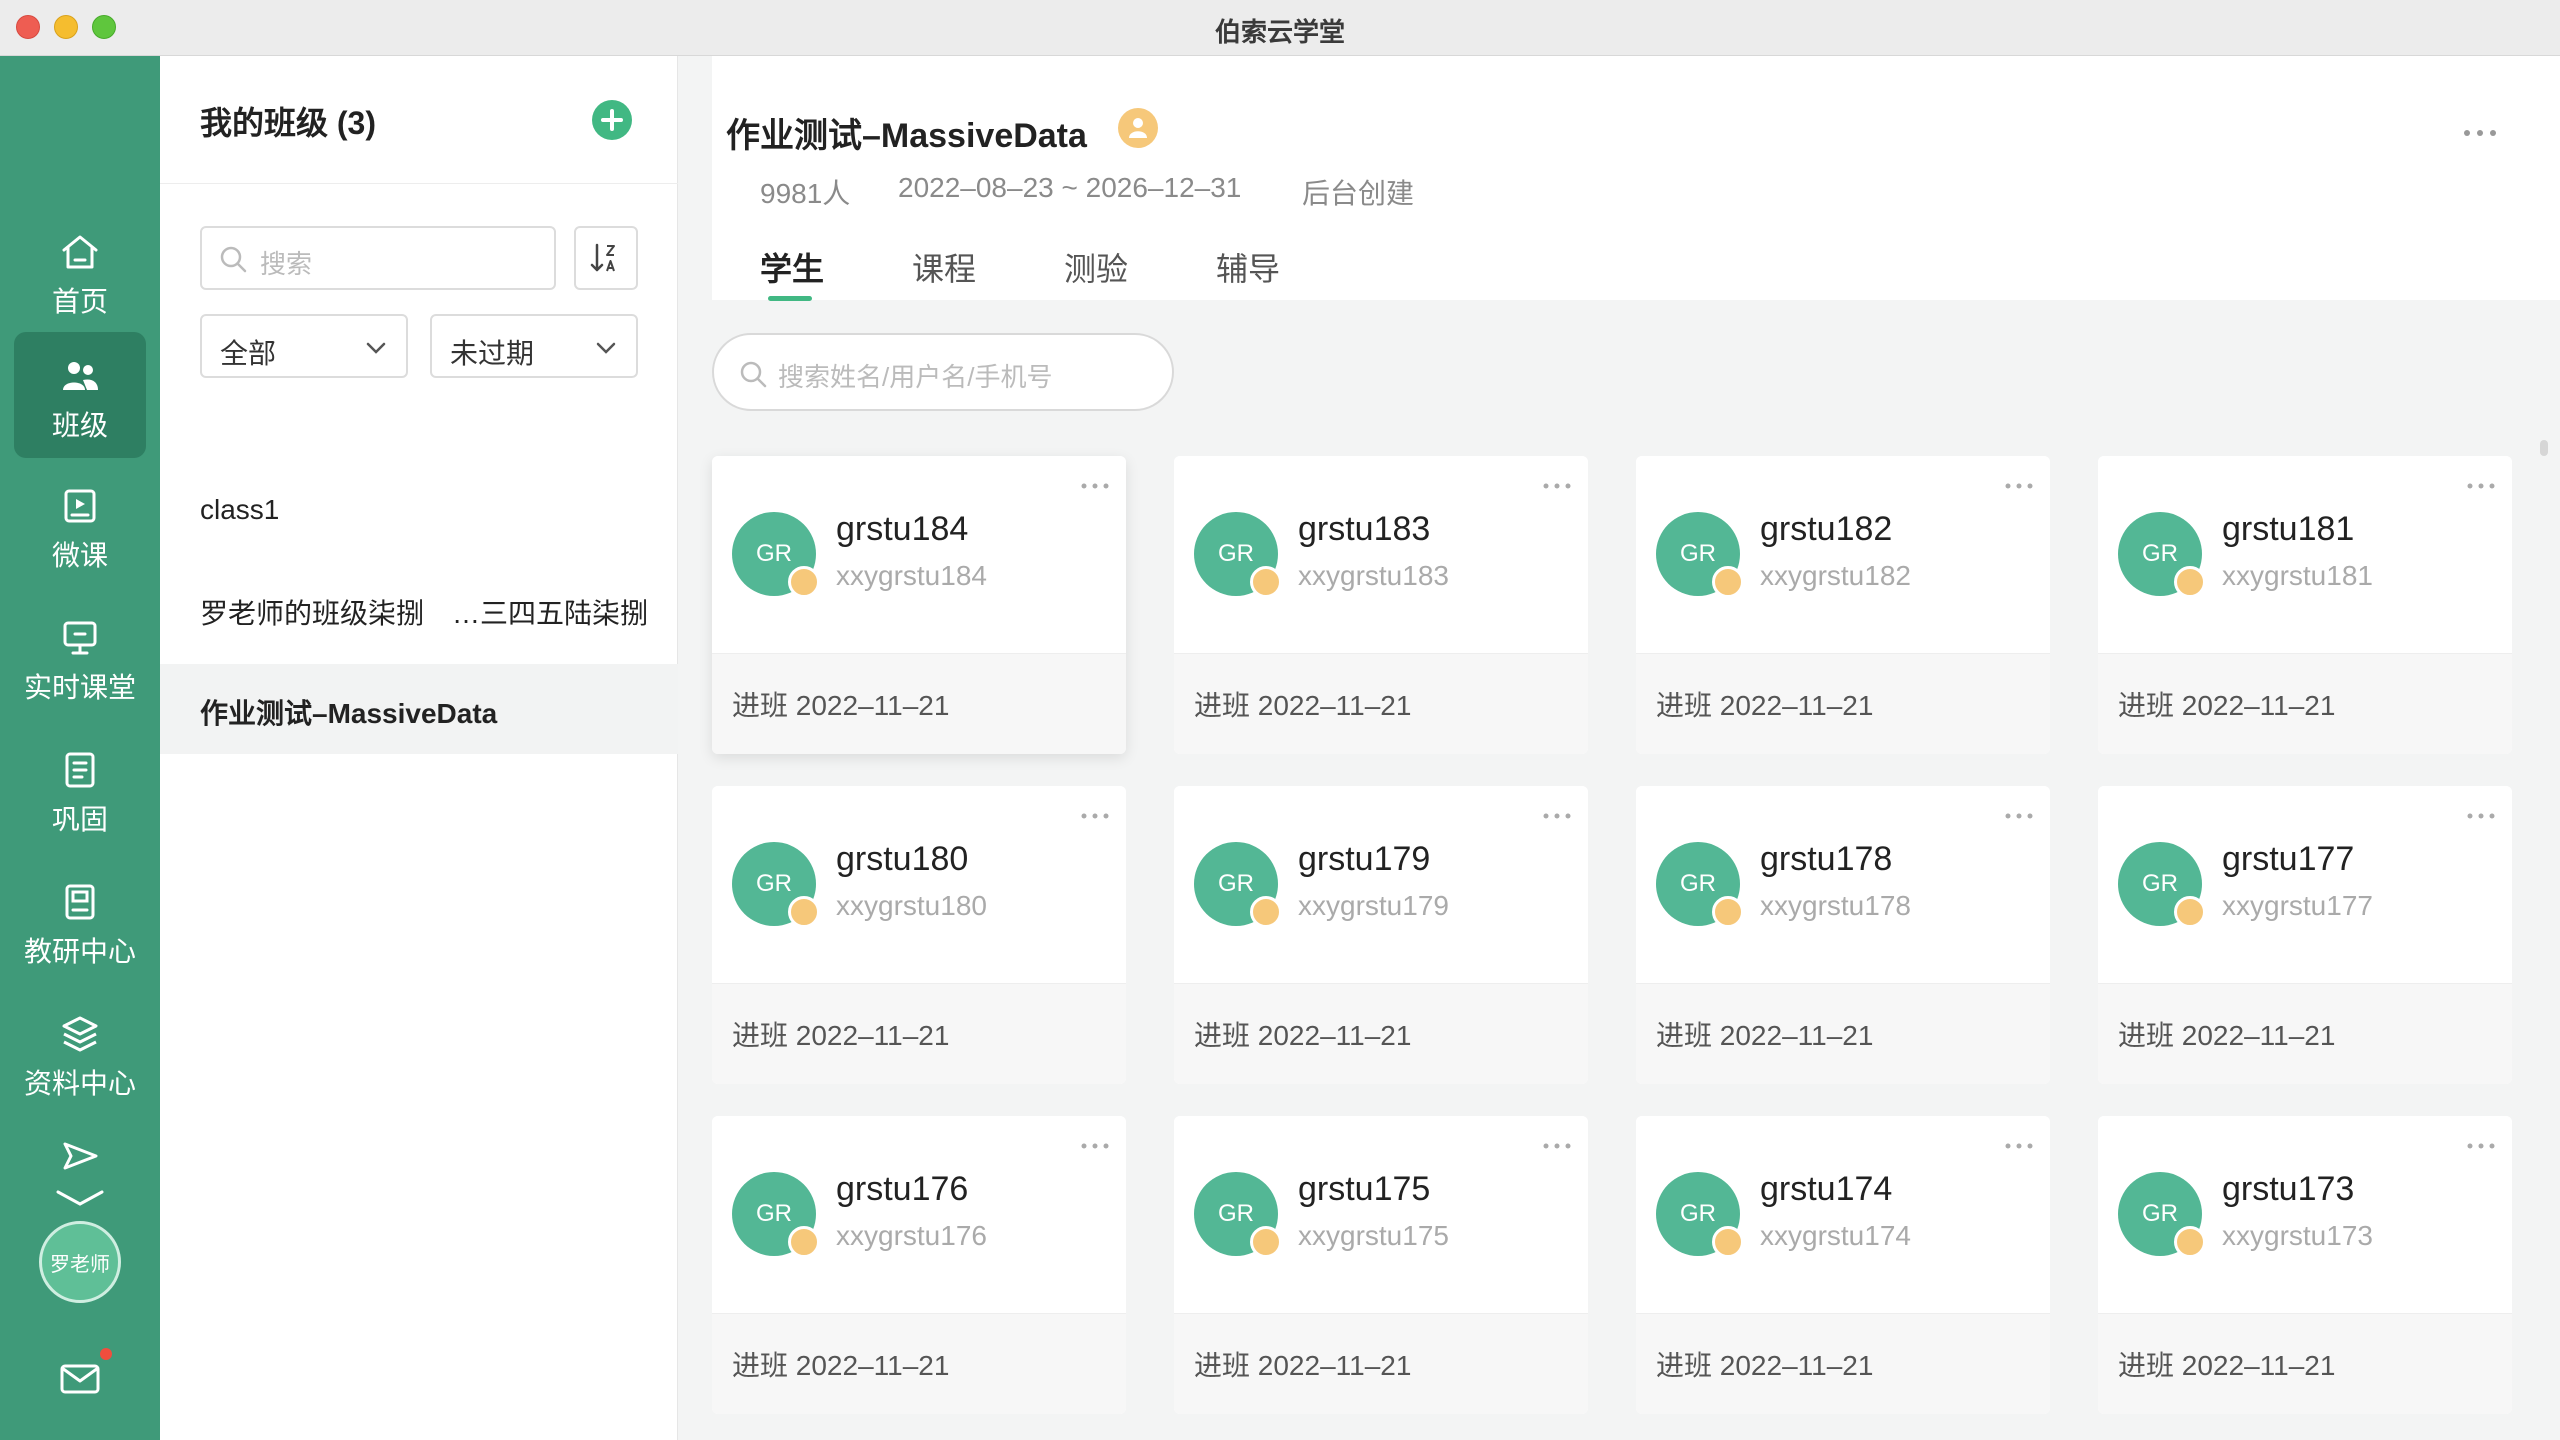  What do you see at coordinates (2305, 885) in the screenshot?
I see `student-card-body: GR grstu177 xxygrstu177` at bounding box center [2305, 885].